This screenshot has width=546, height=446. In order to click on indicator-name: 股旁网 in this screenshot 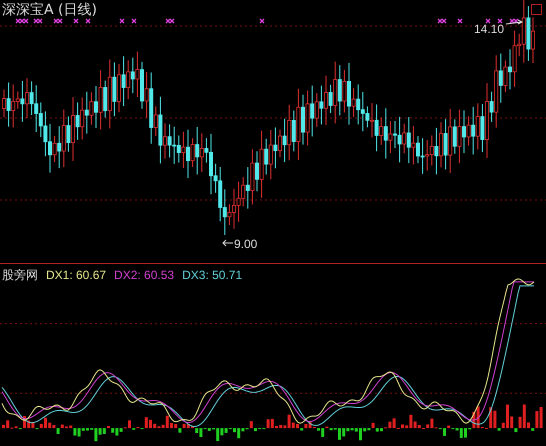, I will do `click(20, 275)`.